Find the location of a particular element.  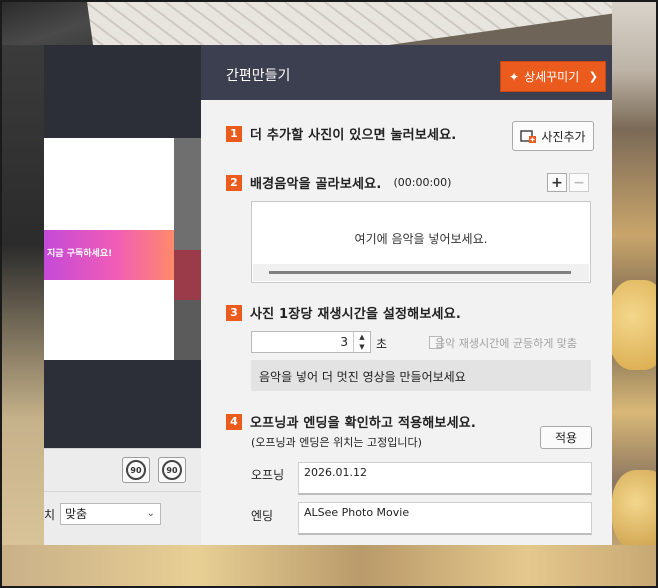

remove-music-button: − is located at coordinates (579, 182).